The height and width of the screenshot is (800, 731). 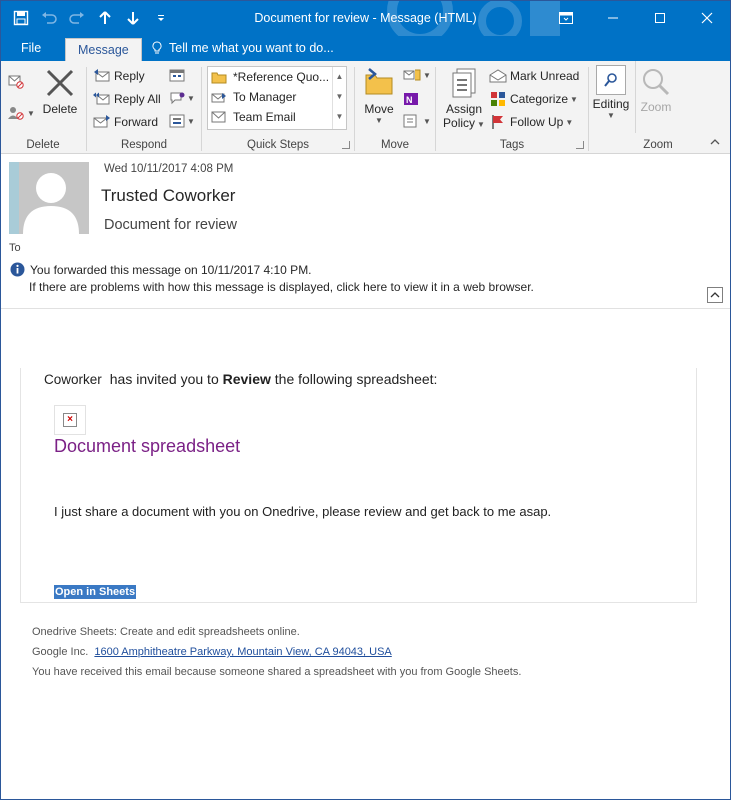 I want to click on assign-policy-label-2: Policy, so click(x=459, y=123).